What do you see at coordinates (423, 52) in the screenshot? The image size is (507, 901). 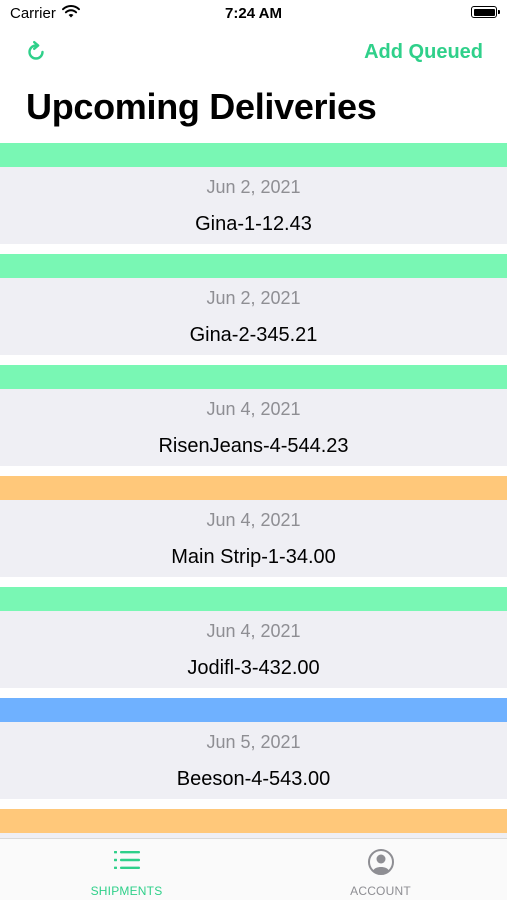 I see `add-queued-button: Add Queued` at bounding box center [423, 52].